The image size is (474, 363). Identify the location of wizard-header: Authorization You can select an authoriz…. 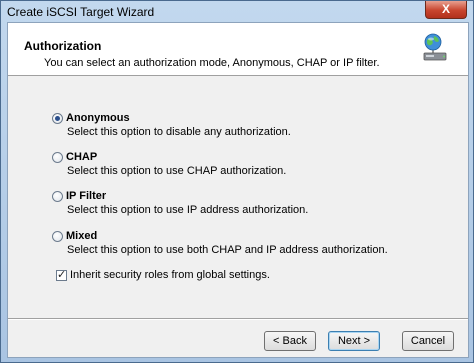
(238, 49).